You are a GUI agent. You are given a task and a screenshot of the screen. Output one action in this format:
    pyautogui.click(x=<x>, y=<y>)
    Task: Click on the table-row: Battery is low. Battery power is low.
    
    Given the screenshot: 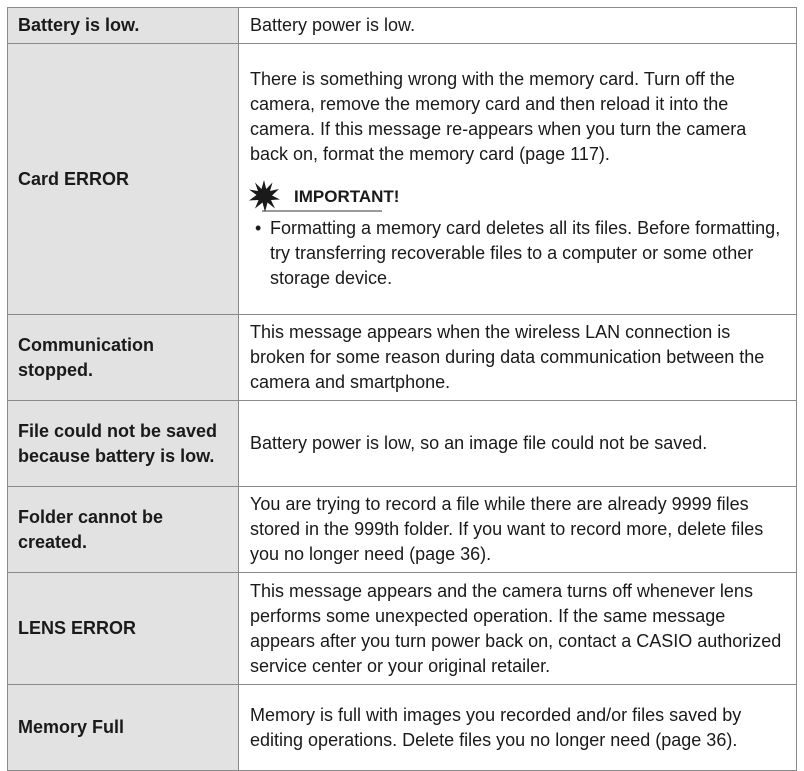 What is the action you would take?
    pyautogui.click(x=402, y=25)
    